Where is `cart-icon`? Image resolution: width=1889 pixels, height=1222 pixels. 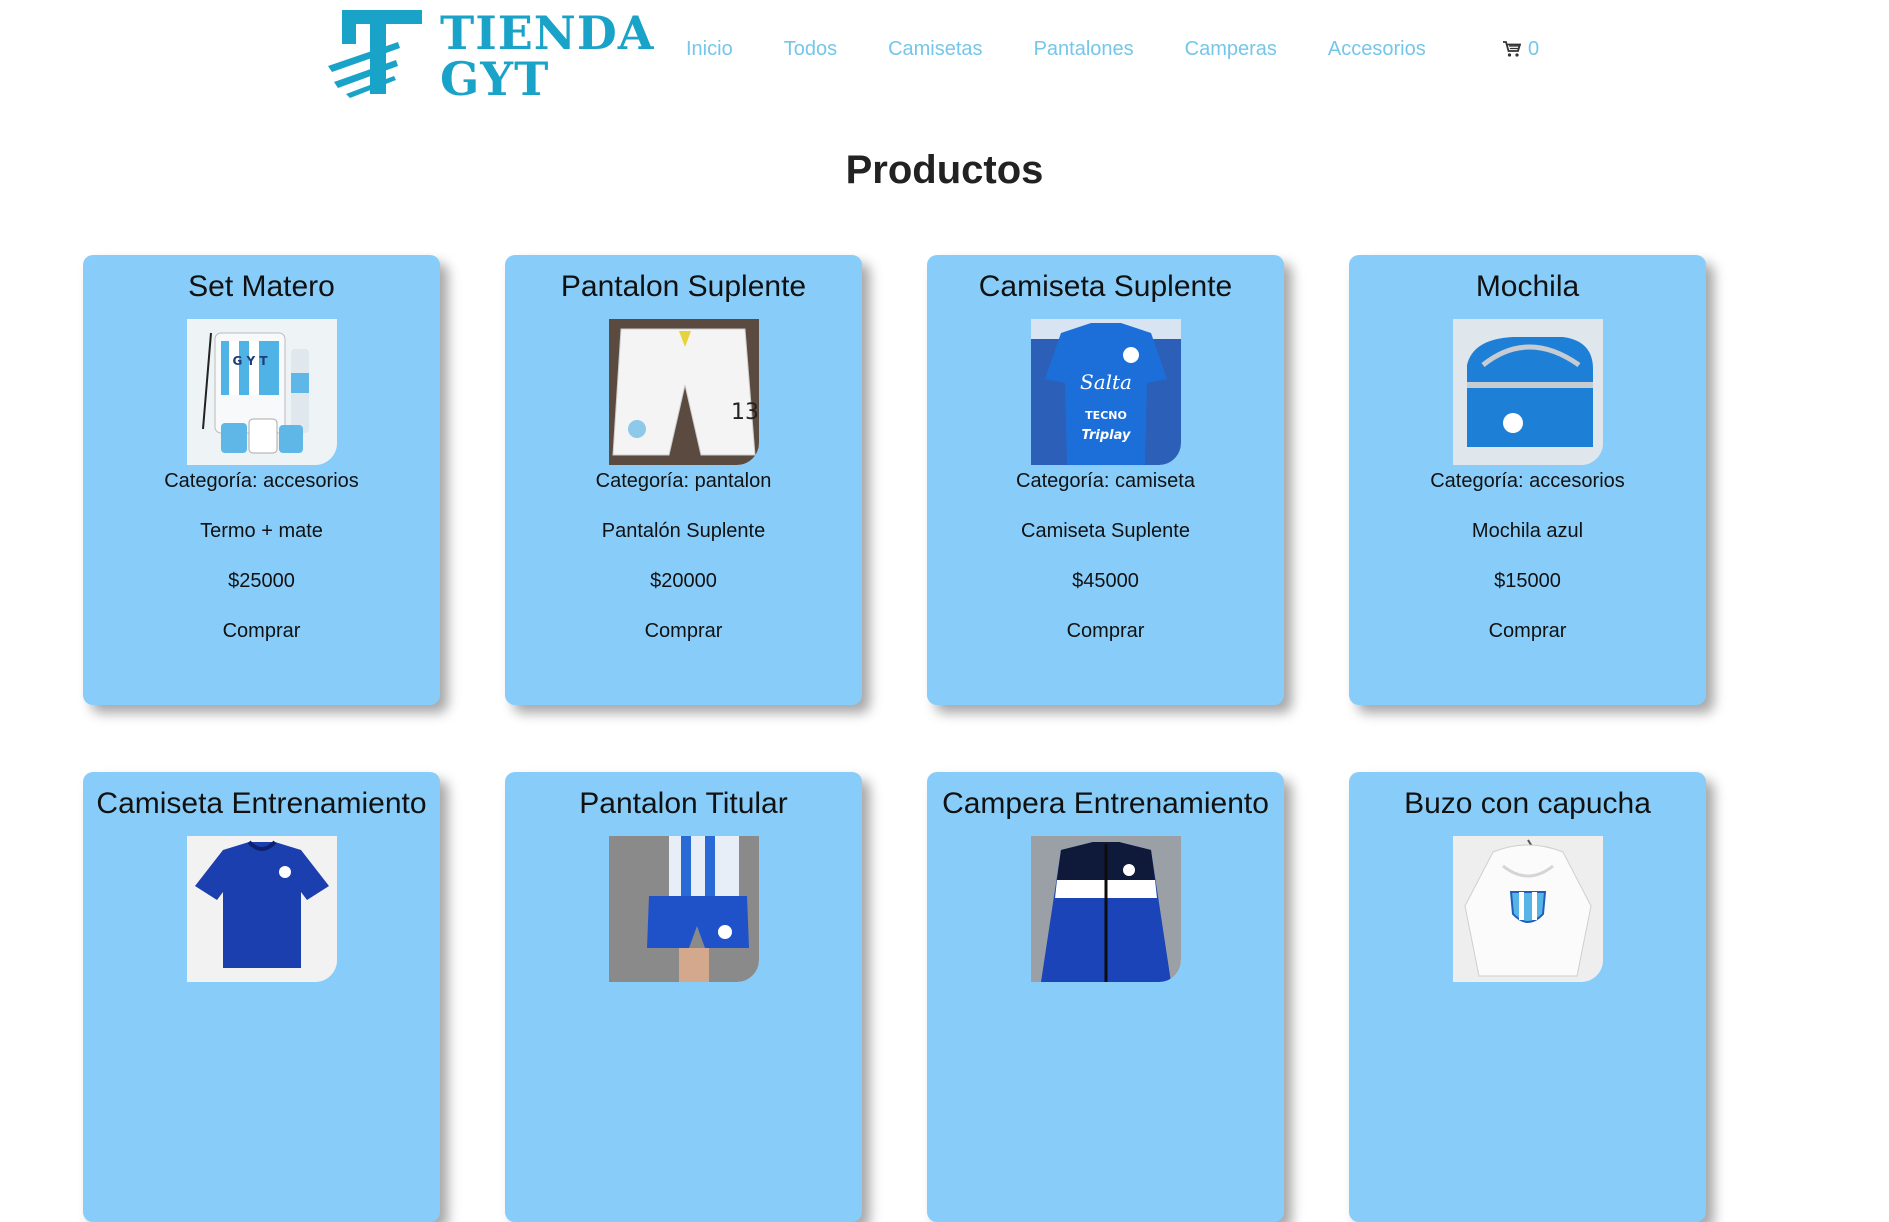 cart-icon is located at coordinates (1512, 49).